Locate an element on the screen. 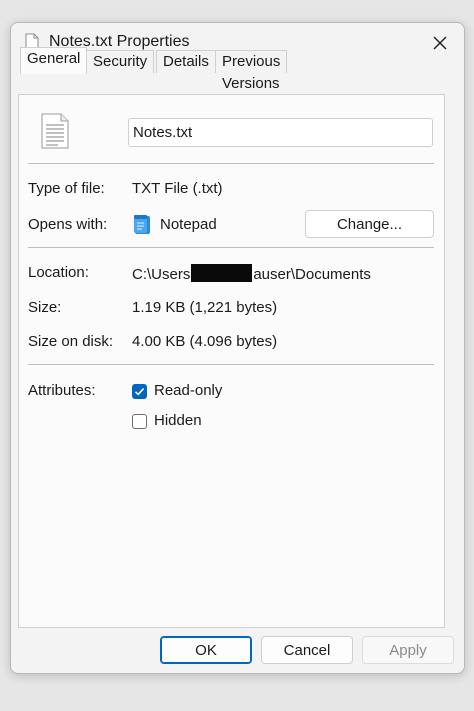  tab-label: General is located at coordinates (54, 58).